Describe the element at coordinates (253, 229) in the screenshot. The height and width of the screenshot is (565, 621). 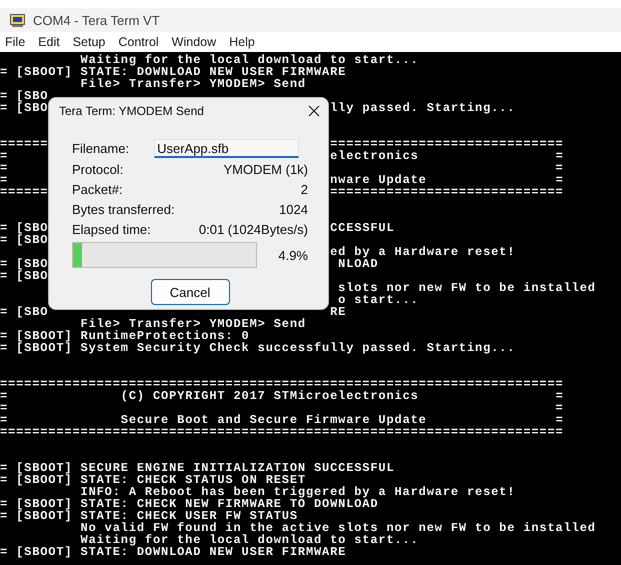
I see `field-value: 0:01 (1024Bytes/s)` at that location.